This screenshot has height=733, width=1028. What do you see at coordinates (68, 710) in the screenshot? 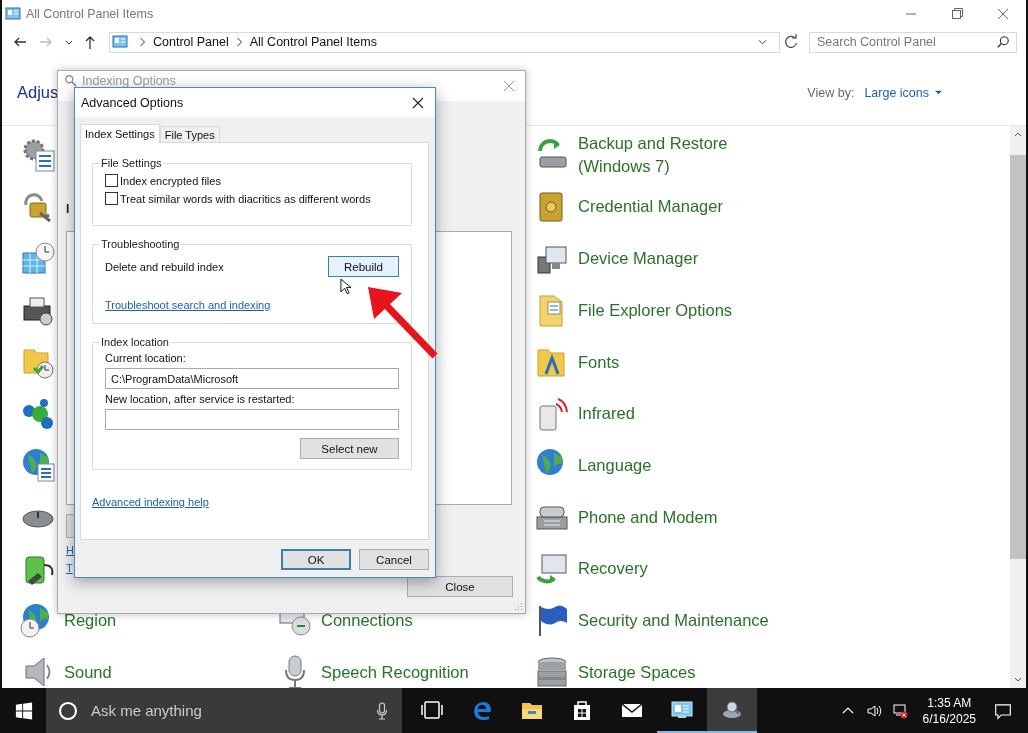
I see `circle-icon` at bounding box center [68, 710].